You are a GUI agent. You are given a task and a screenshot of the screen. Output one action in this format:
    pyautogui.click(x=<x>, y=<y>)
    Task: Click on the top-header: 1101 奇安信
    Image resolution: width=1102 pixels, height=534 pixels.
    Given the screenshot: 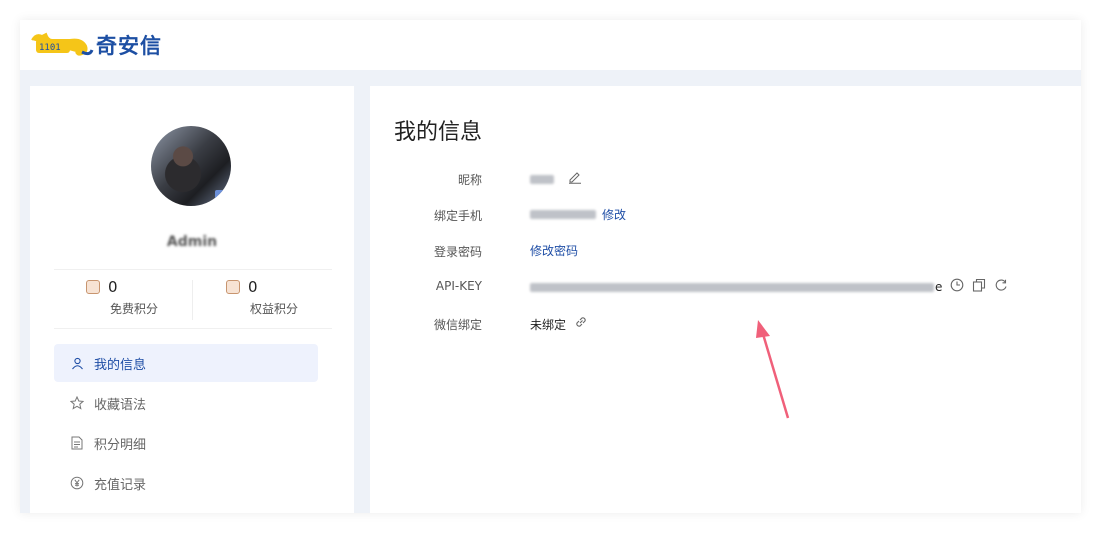 What is the action you would take?
    pyautogui.click(x=550, y=45)
    